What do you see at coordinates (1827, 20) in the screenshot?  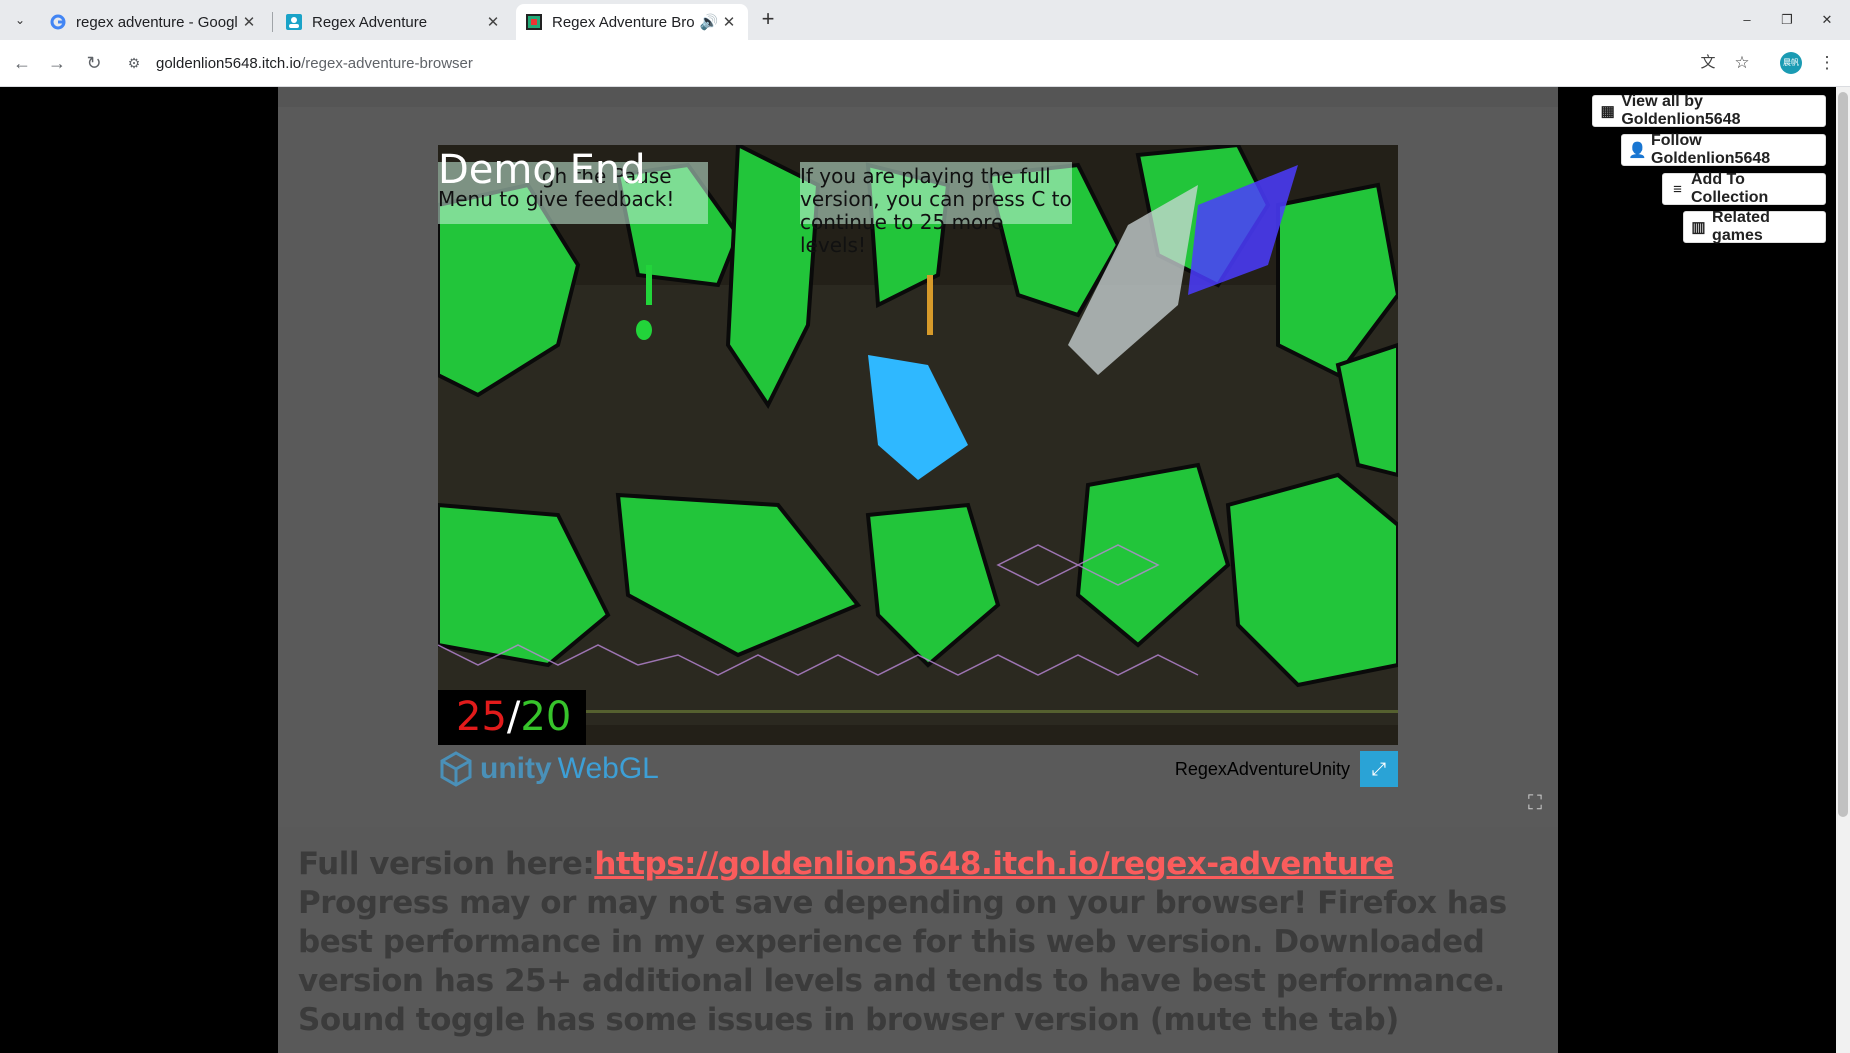 I see `close-window-icon: ✕` at bounding box center [1827, 20].